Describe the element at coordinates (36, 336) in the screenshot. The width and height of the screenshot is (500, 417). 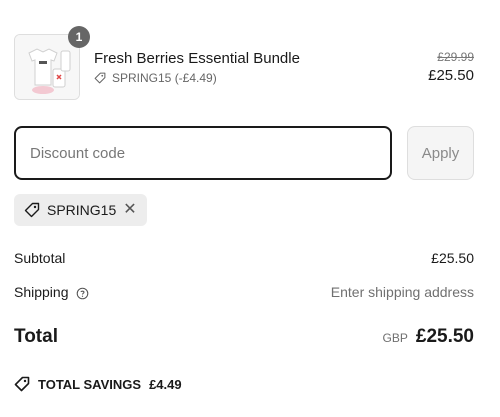
I see `total-label: Total` at that location.